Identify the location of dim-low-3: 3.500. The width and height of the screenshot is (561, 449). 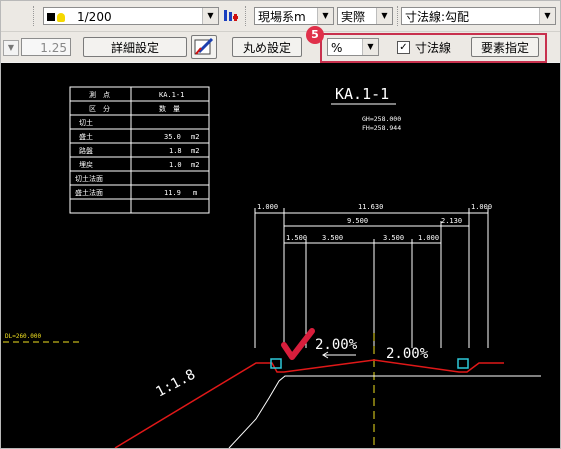
(393, 238).